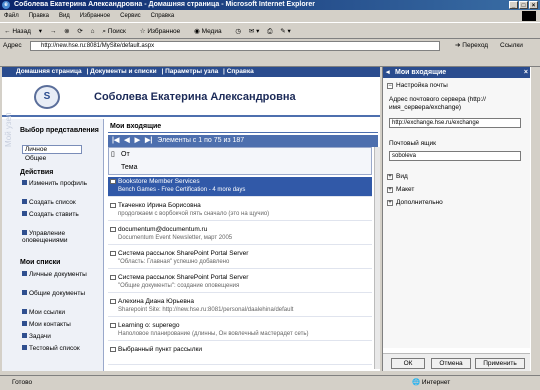 This screenshot has width=540, height=390. What do you see at coordinates (159, 205) in the screenshot?
I see `message-from: Ткаченко Ирина Борисовна` at bounding box center [159, 205].